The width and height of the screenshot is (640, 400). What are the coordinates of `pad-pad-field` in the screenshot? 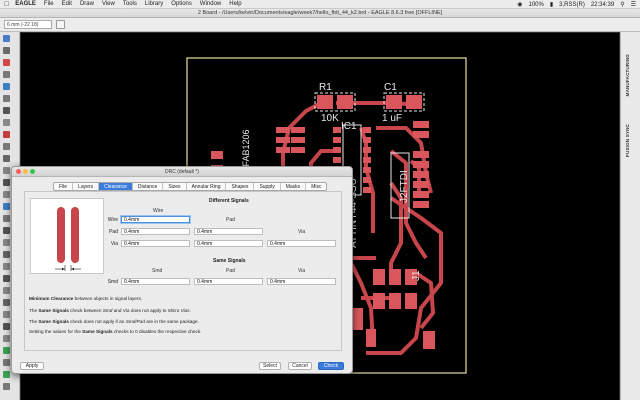 It's located at (228, 231).